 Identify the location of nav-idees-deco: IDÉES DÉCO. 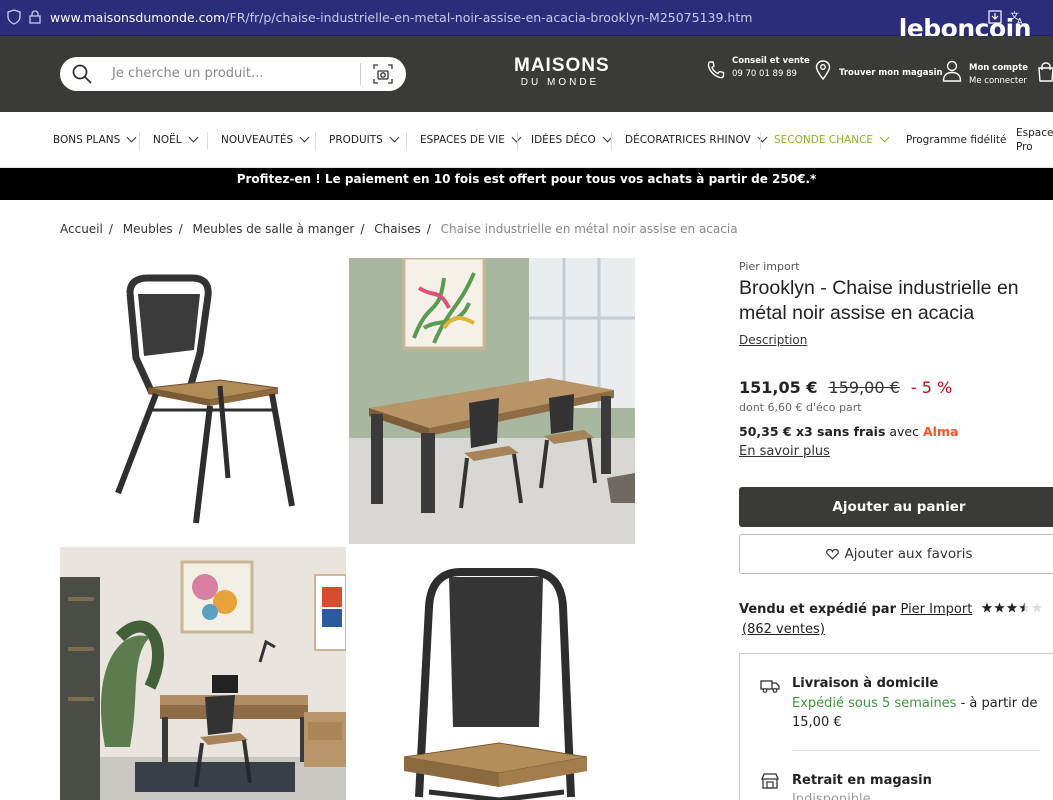
(572, 139).